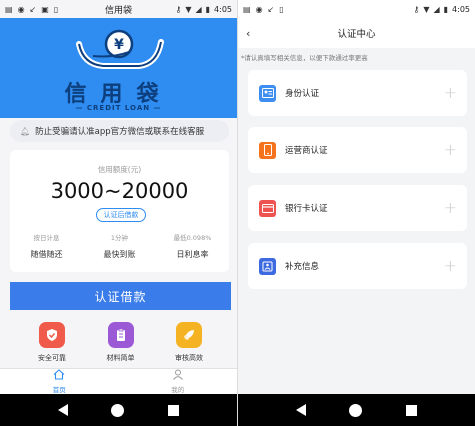  I want to click on info-icon, so click(267, 266).